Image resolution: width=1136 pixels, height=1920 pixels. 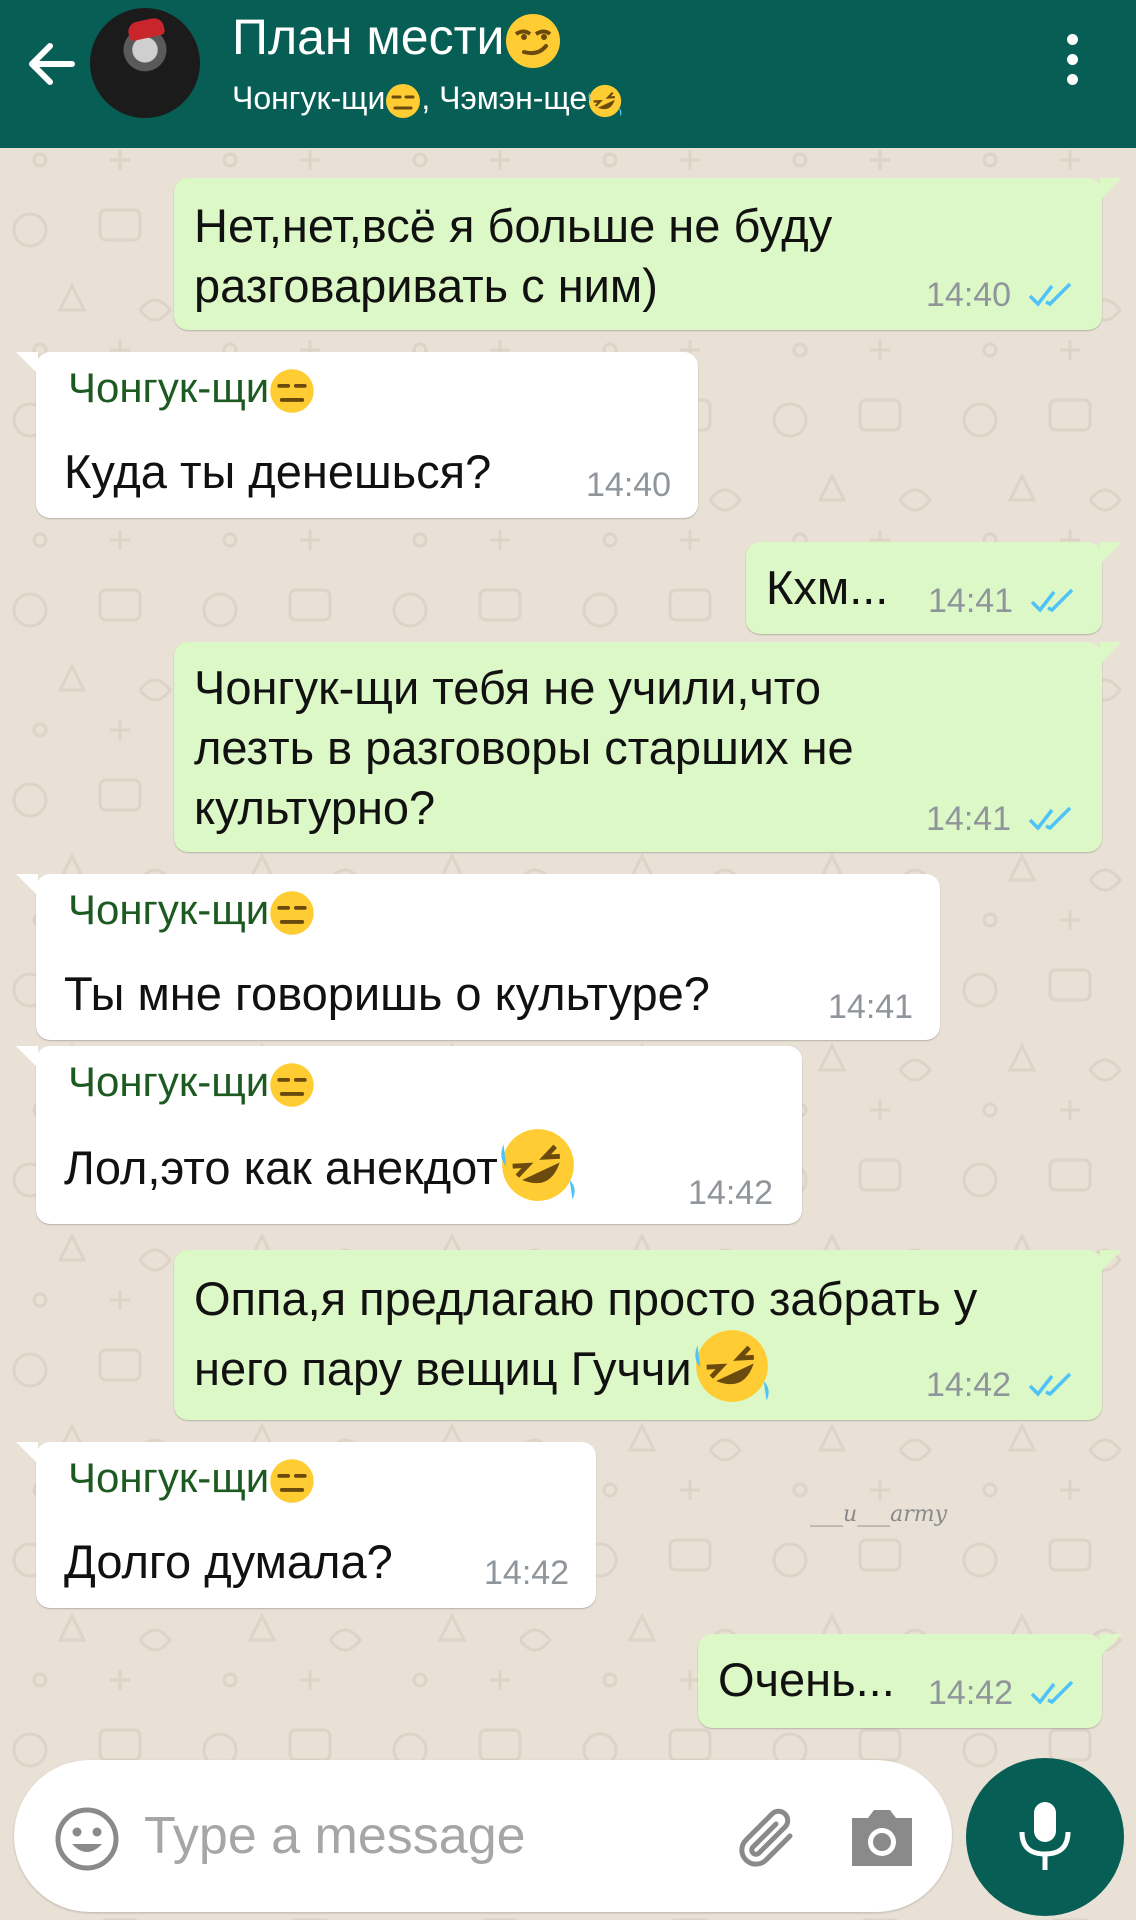 What do you see at coordinates (50, 64) in the screenshot?
I see `arrow-left-icon` at bounding box center [50, 64].